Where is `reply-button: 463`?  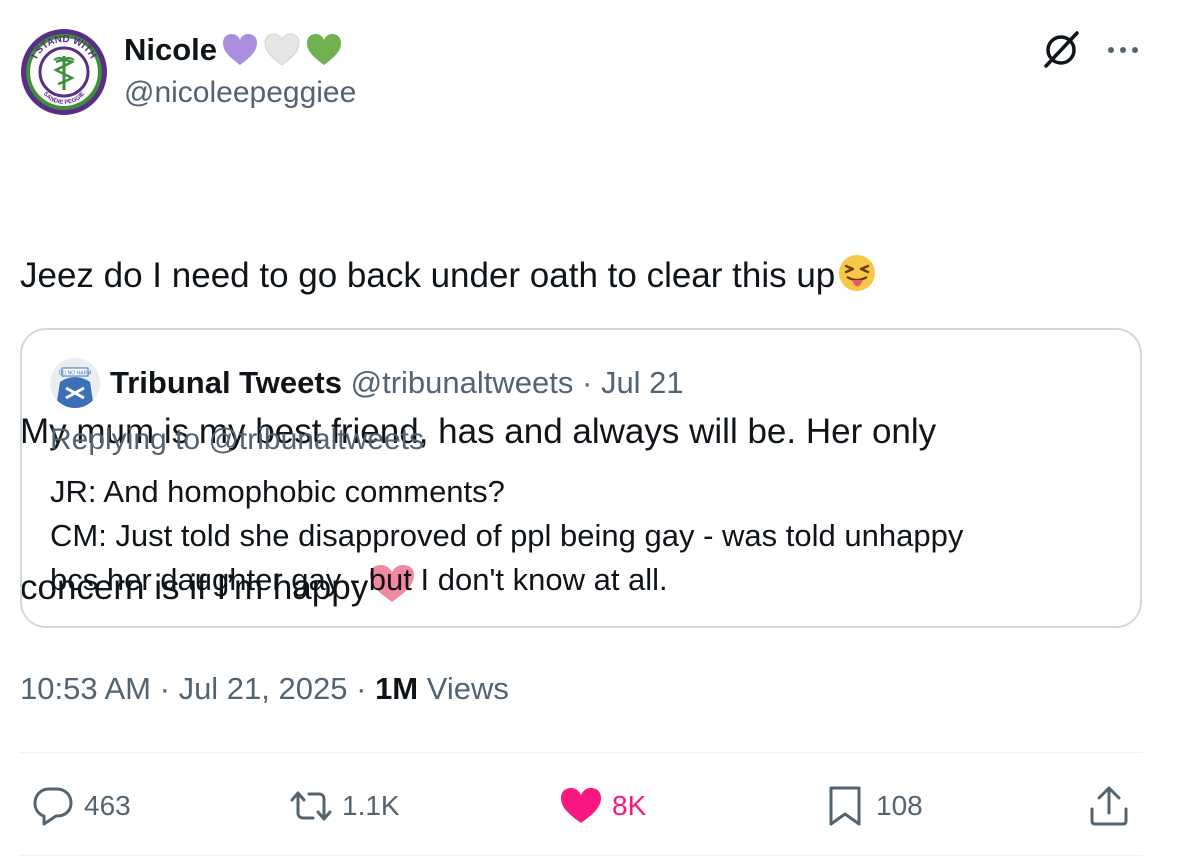
reply-button: 463 is located at coordinates (80, 806).